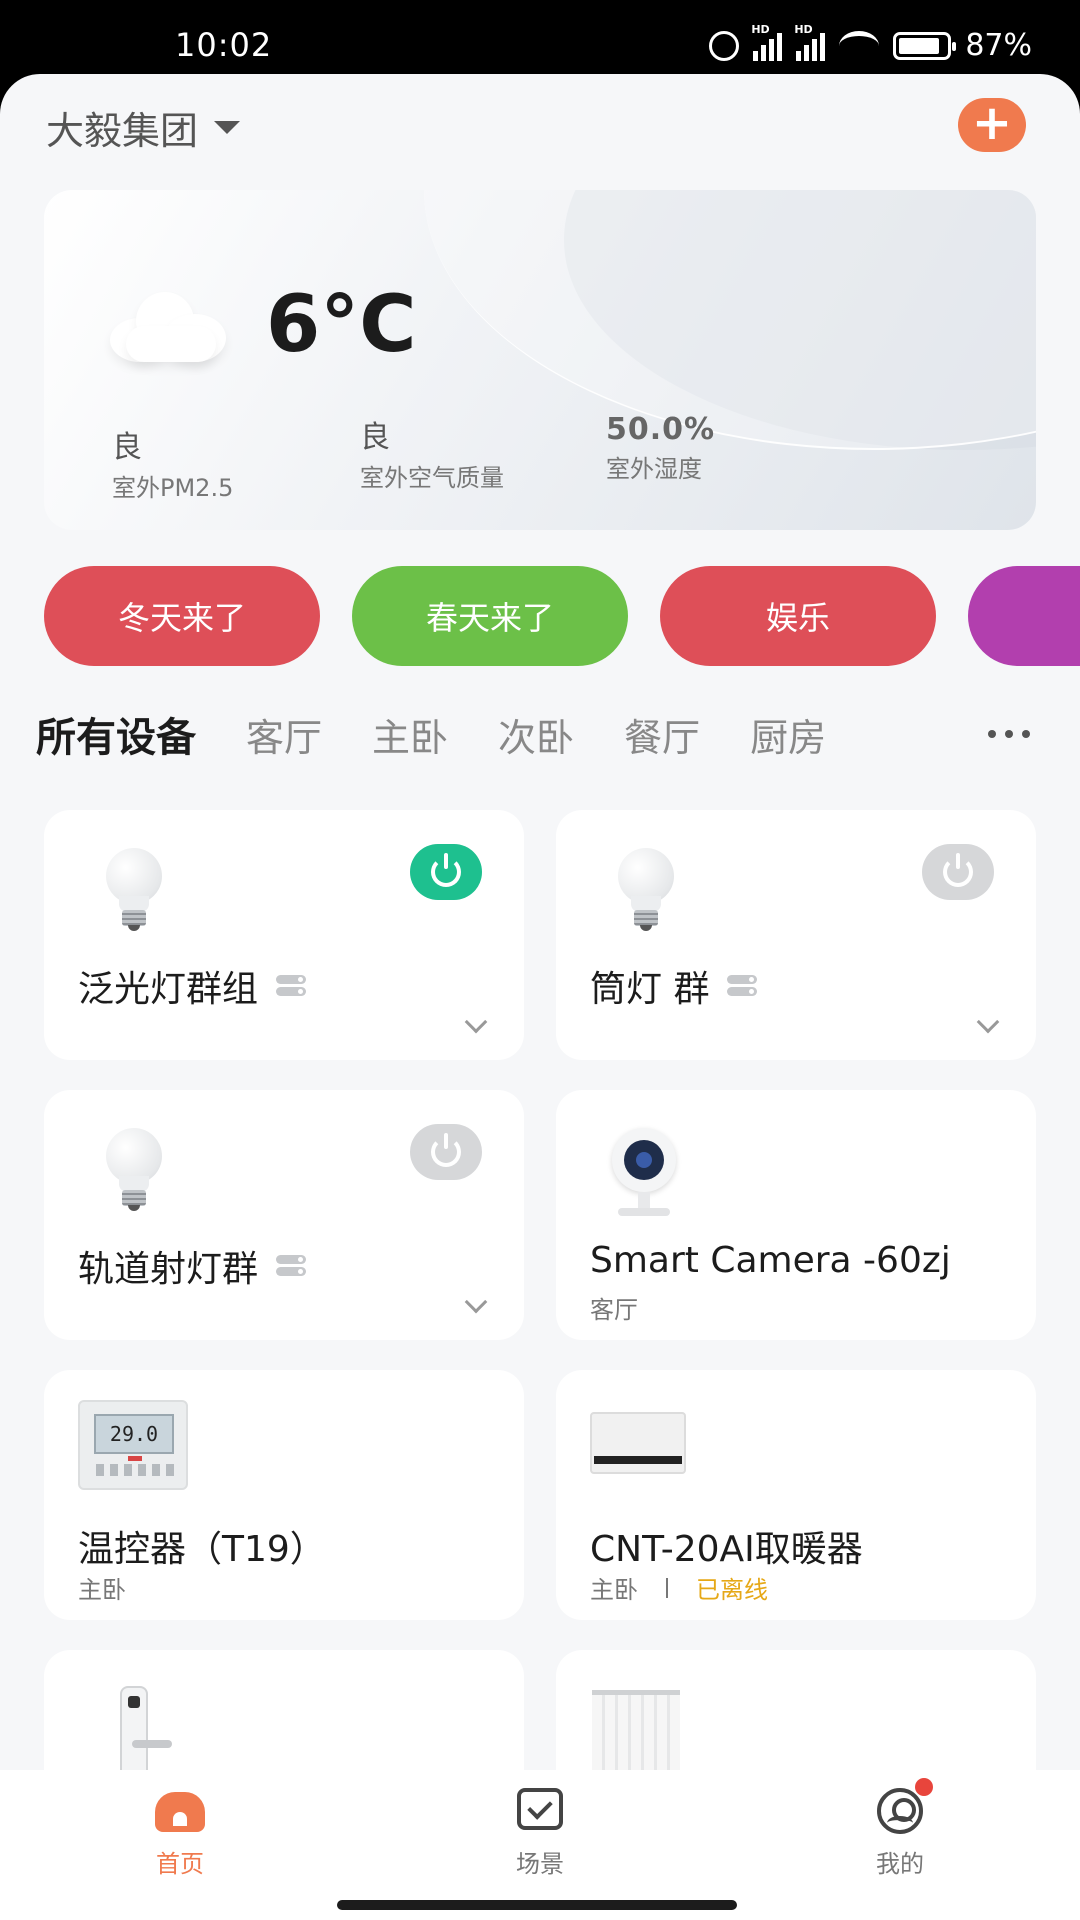 Image resolution: width=1080 pixels, height=1920 pixels. Describe the element at coordinates (182, 616) in the screenshot. I see `scene-chip: 冬天来了` at that location.